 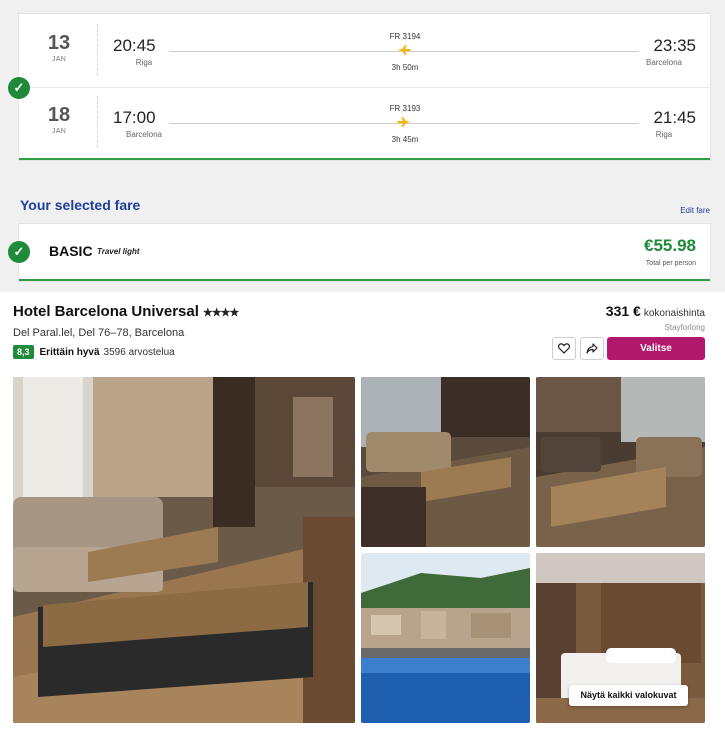 What do you see at coordinates (69, 352) in the screenshot?
I see `rating-label: Erittäin hyvä` at bounding box center [69, 352].